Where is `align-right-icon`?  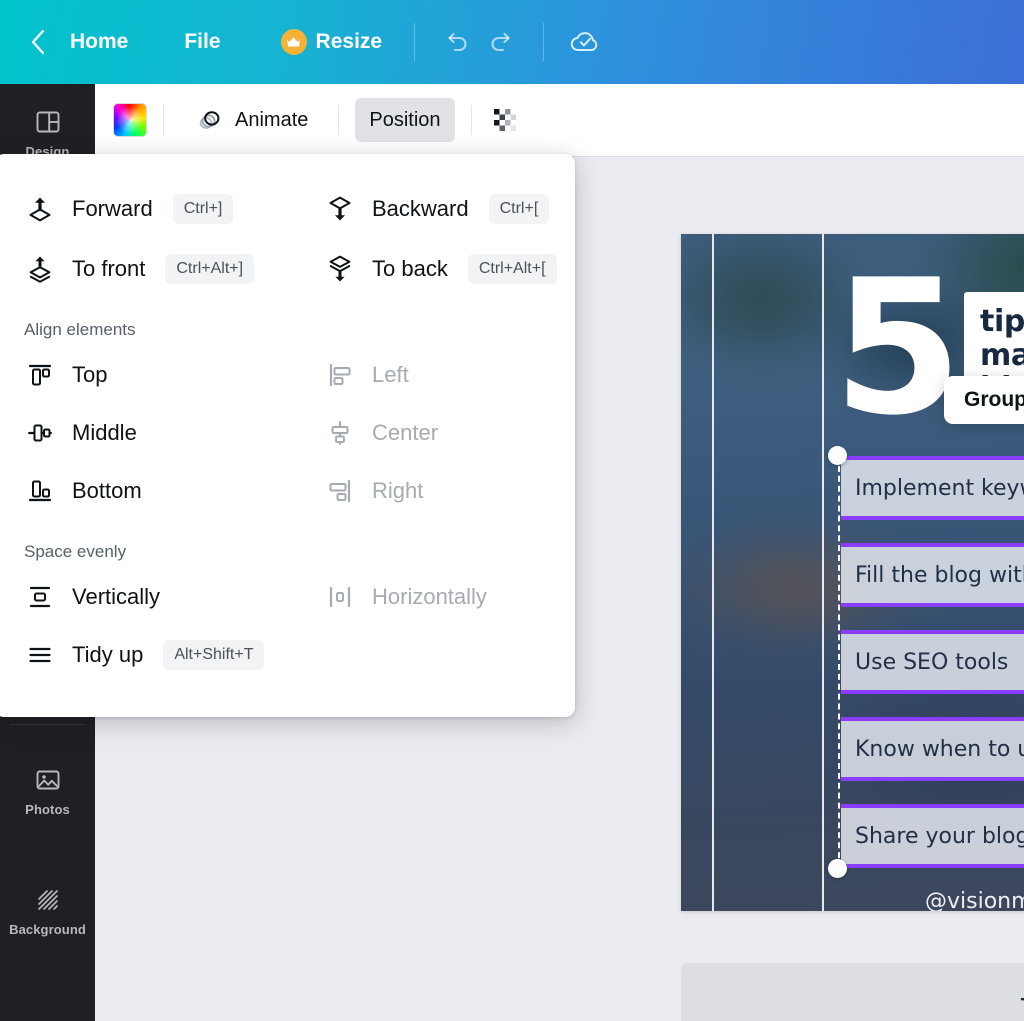
align-right-icon is located at coordinates (340, 491).